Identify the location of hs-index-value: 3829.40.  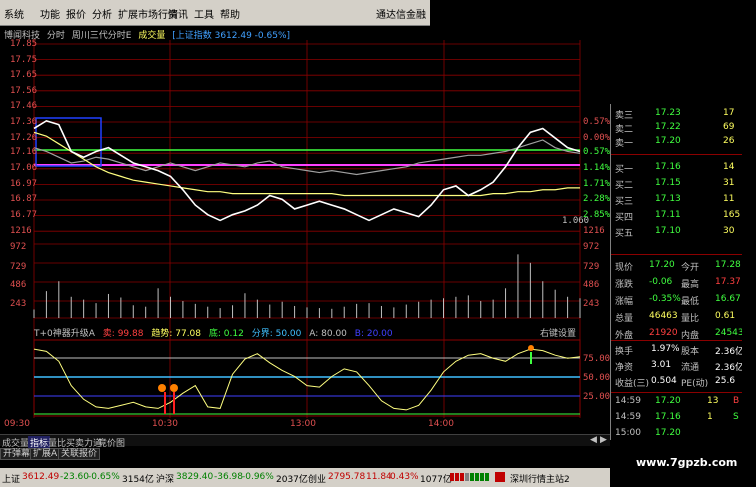
(195, 477).